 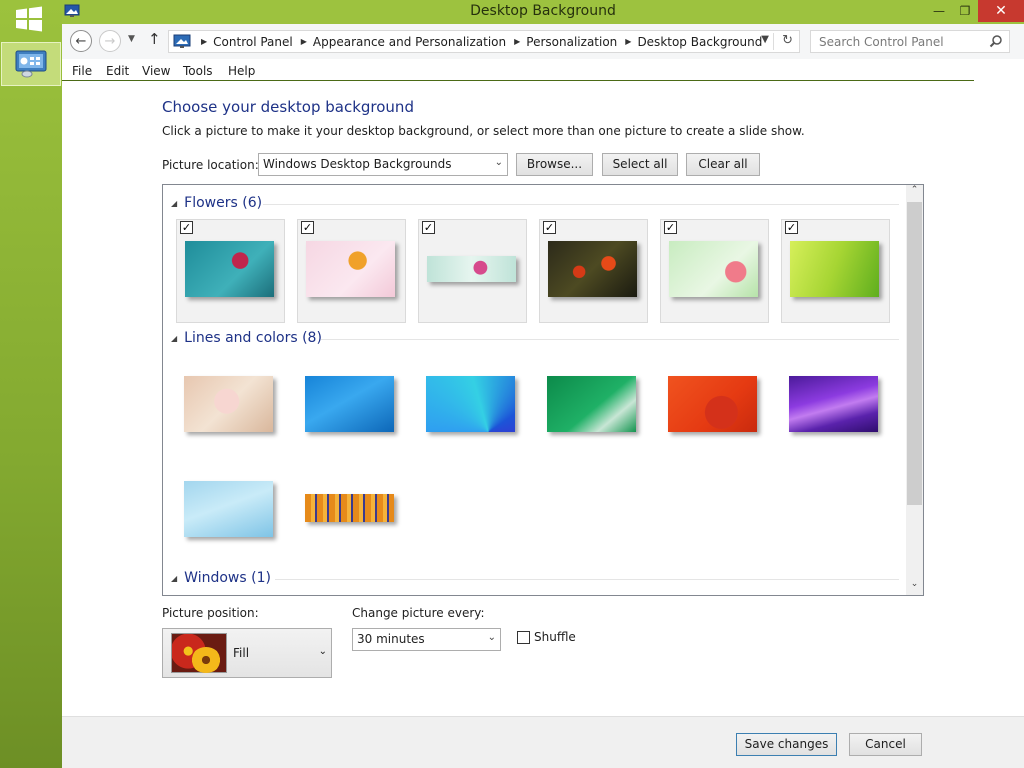 What do you see at coordinates (198, 71) in the screenshot?
I see `menu-tools: Tools` at bounding box center [198, 71].